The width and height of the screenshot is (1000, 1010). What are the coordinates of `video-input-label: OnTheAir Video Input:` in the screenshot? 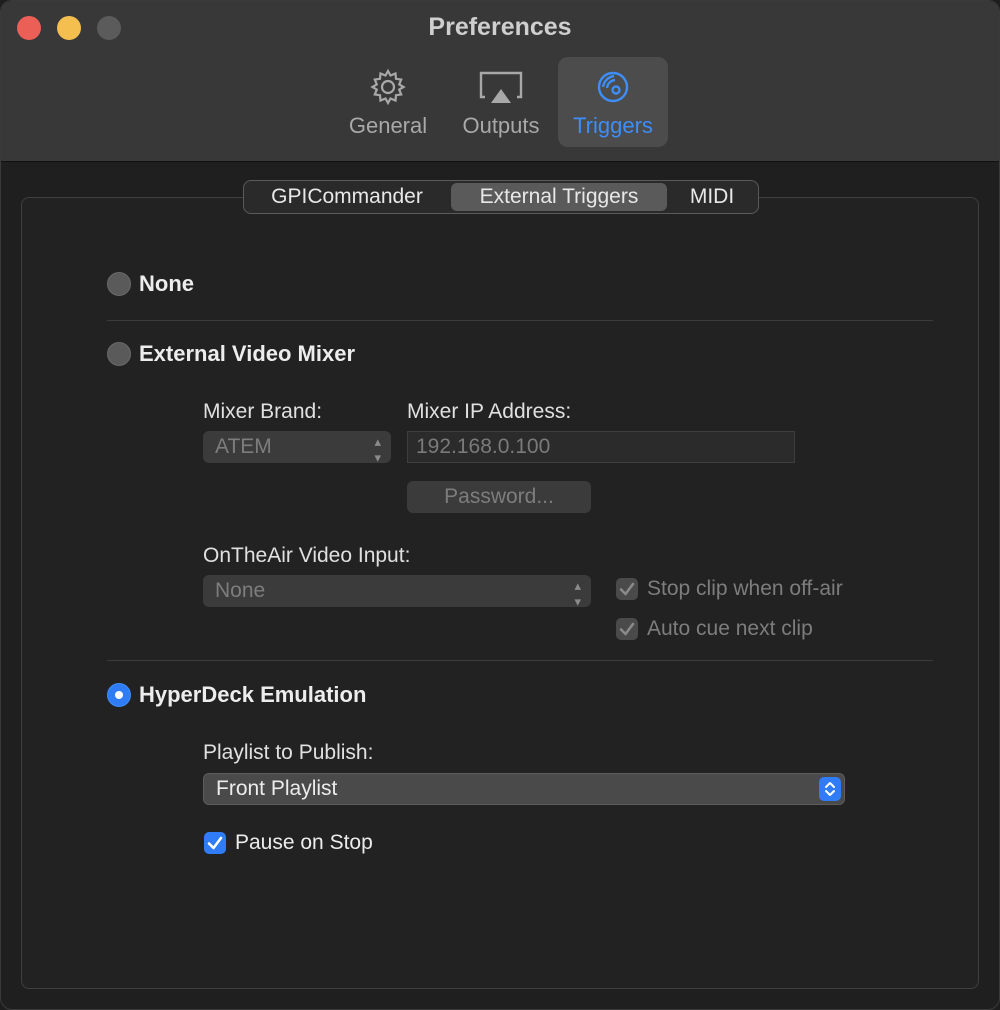 It's located at (307, 555).